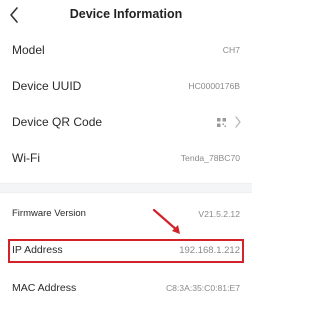 Image resolution: width=320 pixels, height=318 pixels. Describe the element at coordinates (47, 86) in the screenshot. I see `device-uuid-label: Device UUID` at that location.